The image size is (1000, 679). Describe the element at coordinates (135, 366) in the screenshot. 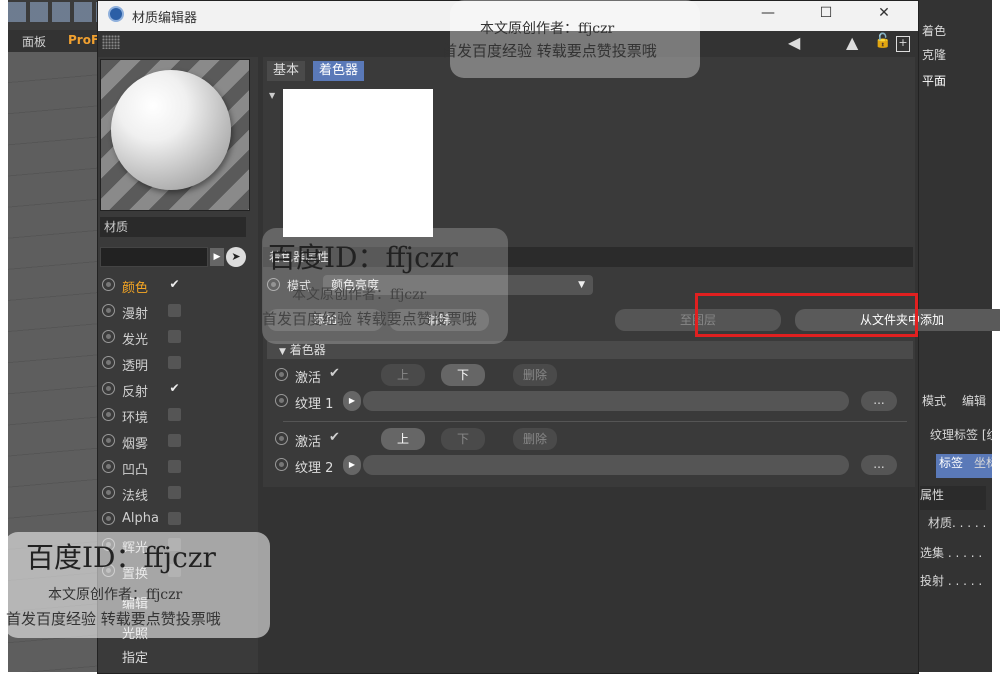

I see `channel-label: 透明` at that location.